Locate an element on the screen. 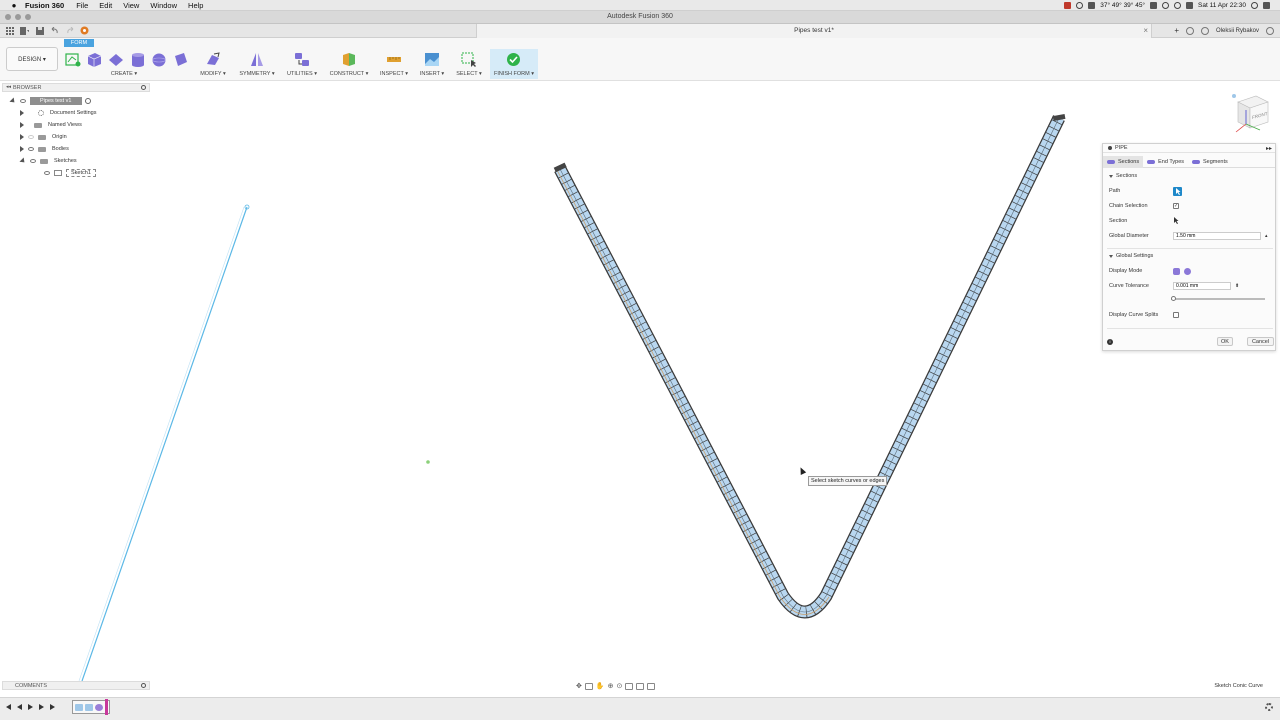  volume-icon is located at coordinates (1178, 5).